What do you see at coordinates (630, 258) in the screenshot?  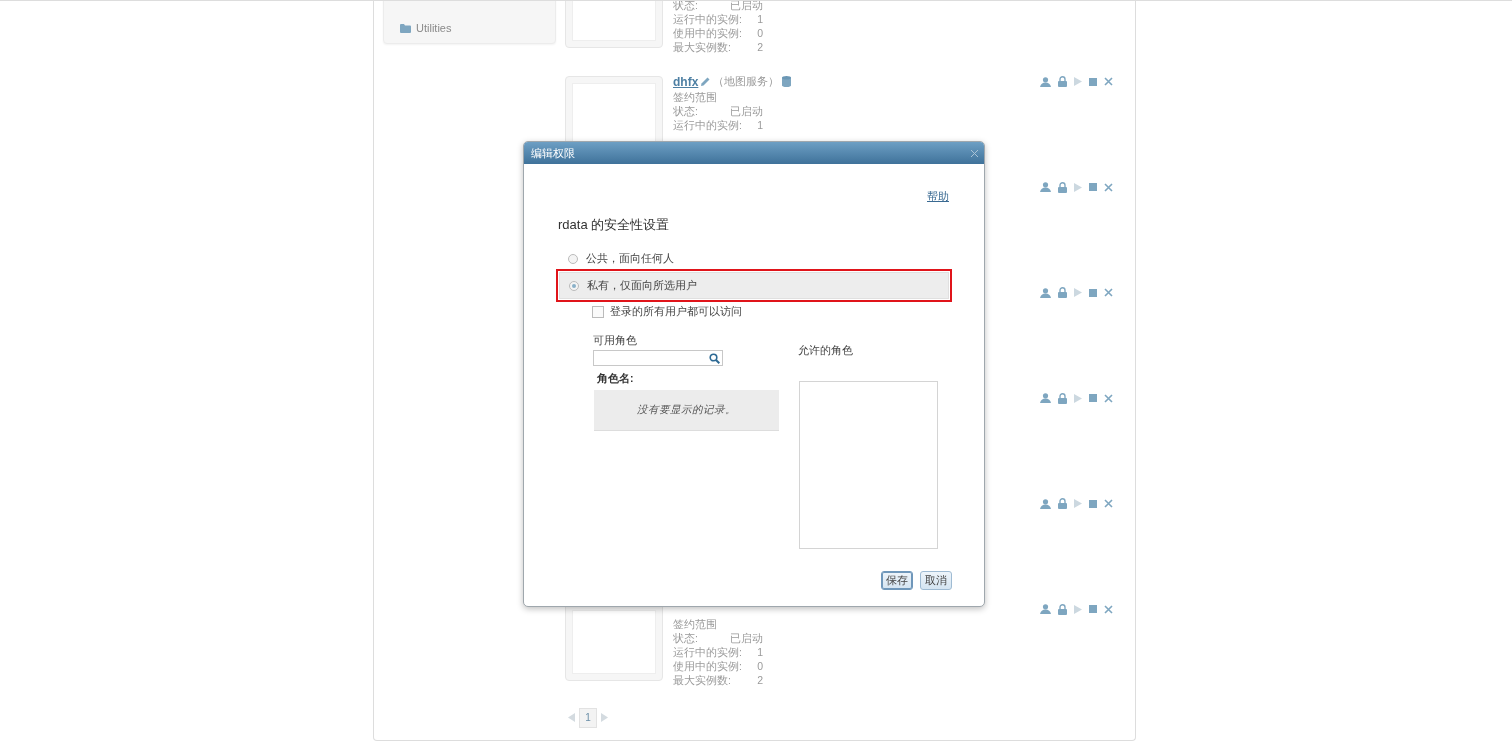 I see `option-label: 公共，面向任何人` at bounding box center [630, 258].